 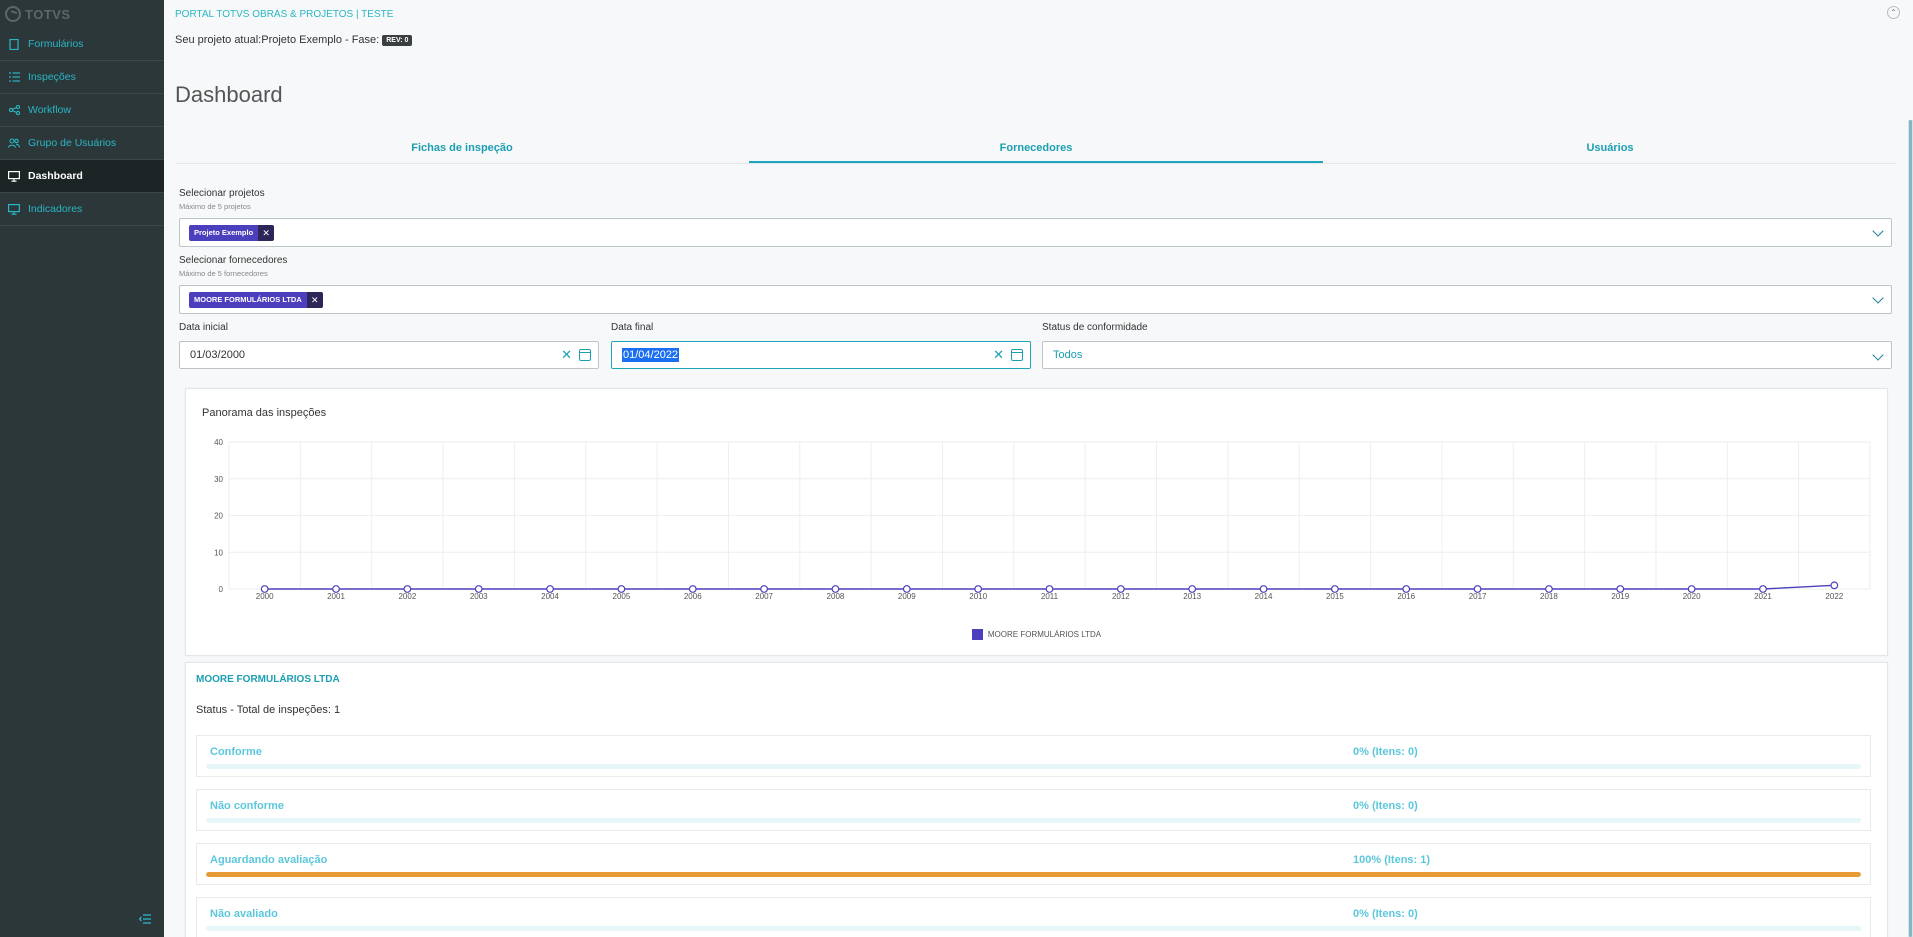 What do you see at coordinates (55, 176) in the screenshot?
I see `sidebar-item-label: Dashboard` at bounding box center [55, 176].